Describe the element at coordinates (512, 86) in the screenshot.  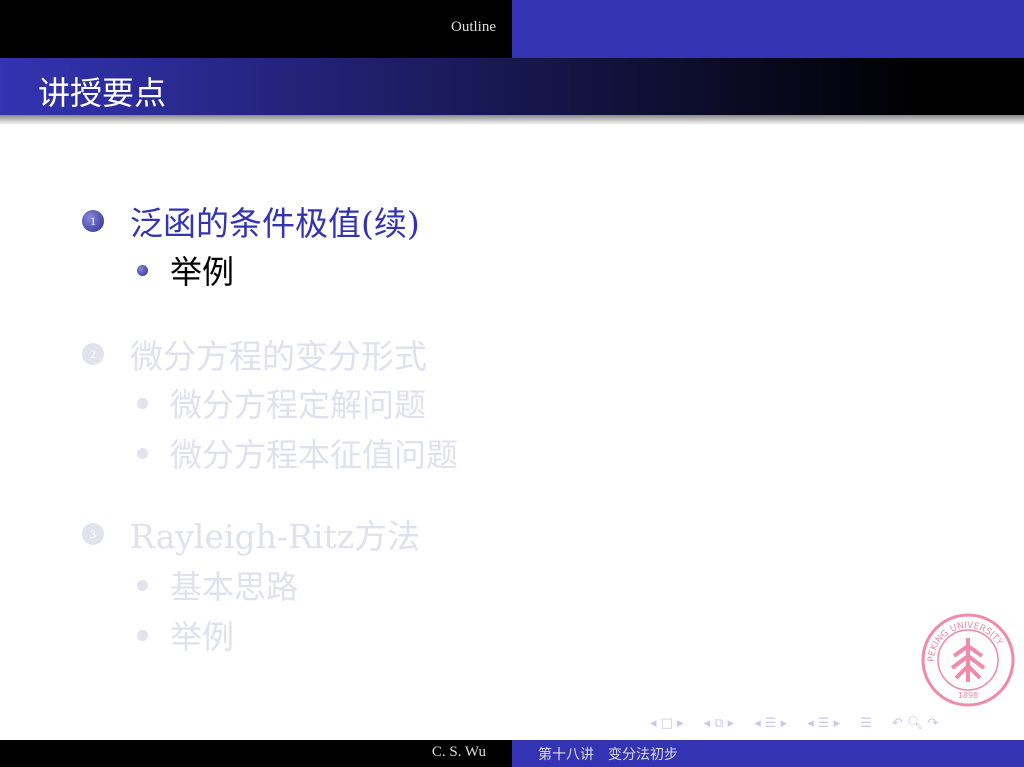
I see `frame-title-bar: 讲授要点` at that location.